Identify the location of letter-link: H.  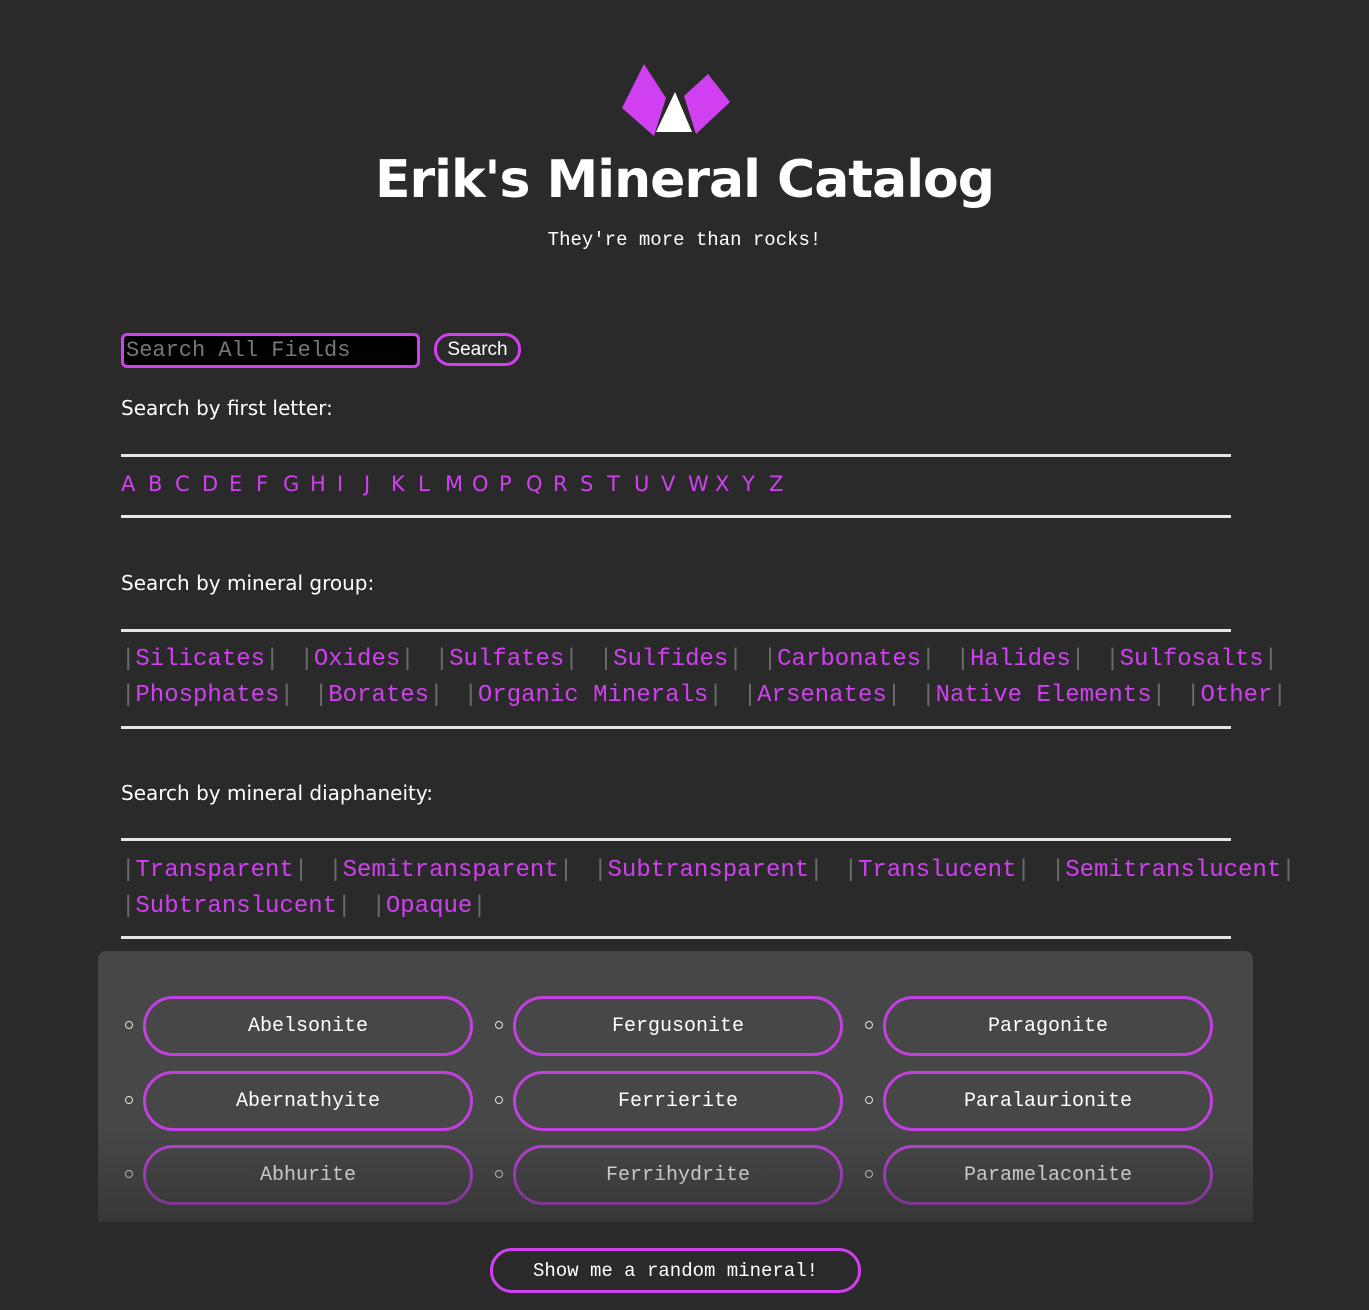
(323, 484).